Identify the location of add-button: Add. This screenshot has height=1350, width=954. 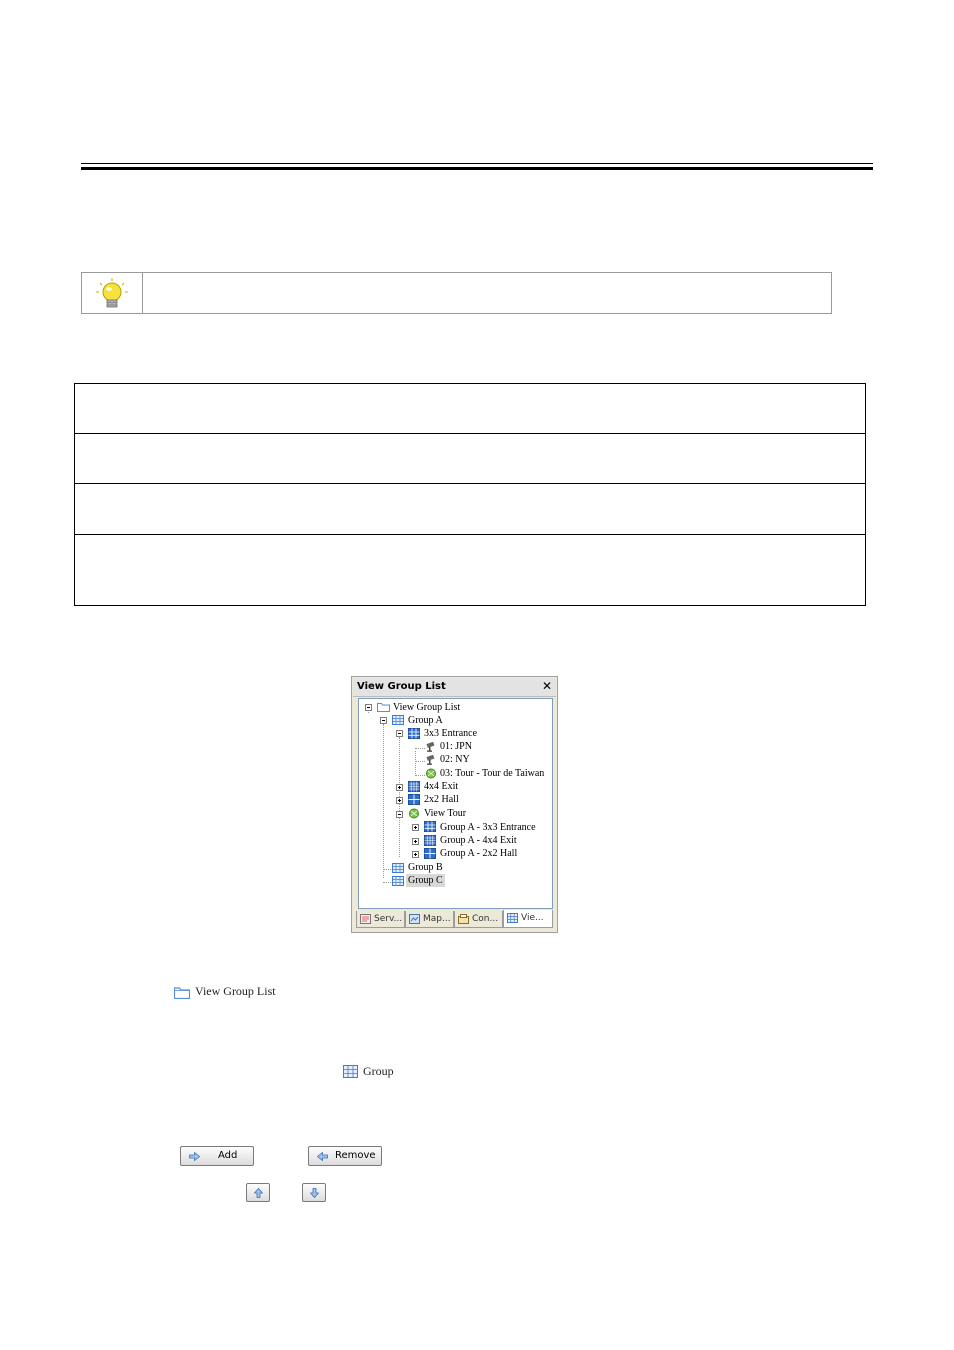
(217, 1156).